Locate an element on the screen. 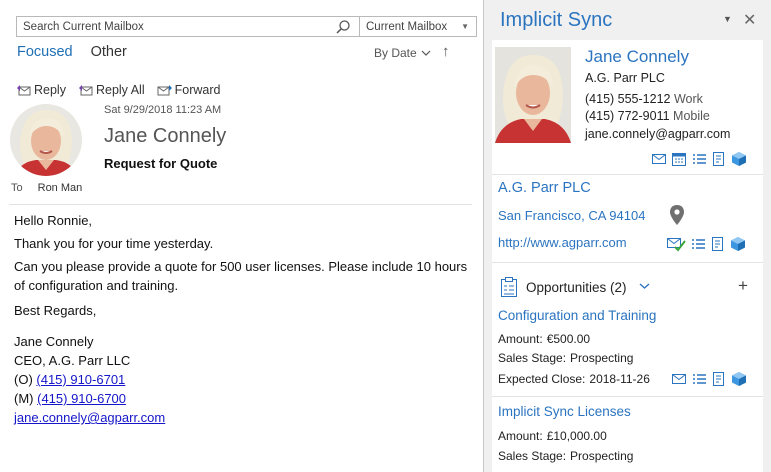 This screenshot has height=472, width=771. sort-label: By Date is located at coordinates (395, 53).